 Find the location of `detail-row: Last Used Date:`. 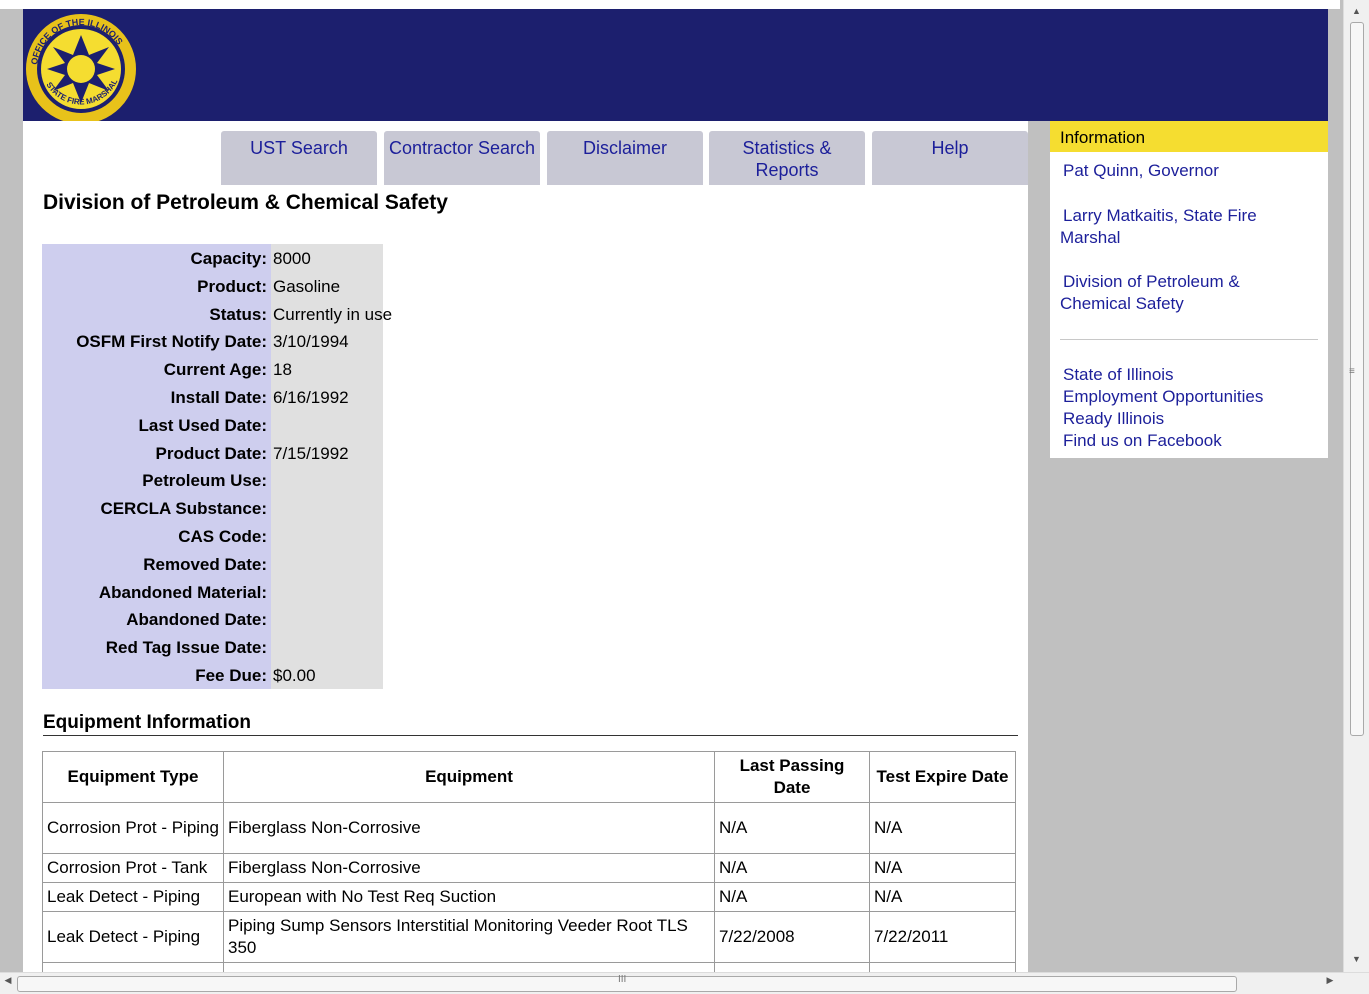

detail-row: Last Used Date: is located at coordinates (212, 426).